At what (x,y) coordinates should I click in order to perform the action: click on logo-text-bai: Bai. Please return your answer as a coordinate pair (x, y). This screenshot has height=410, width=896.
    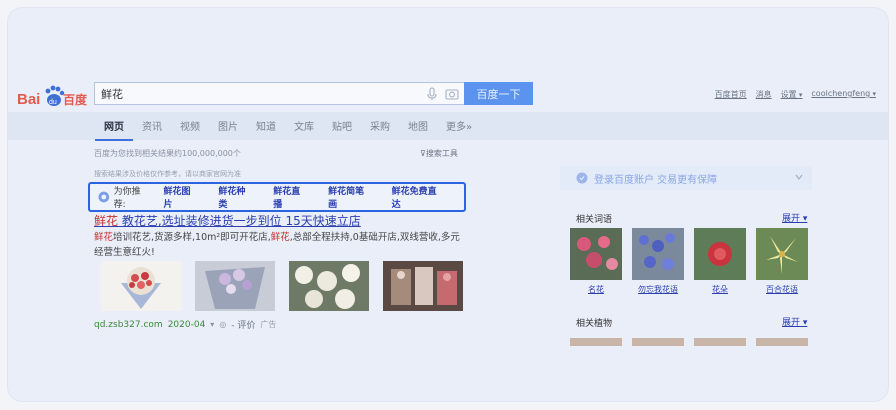
    Looking at the image, I should click on (28, 99).